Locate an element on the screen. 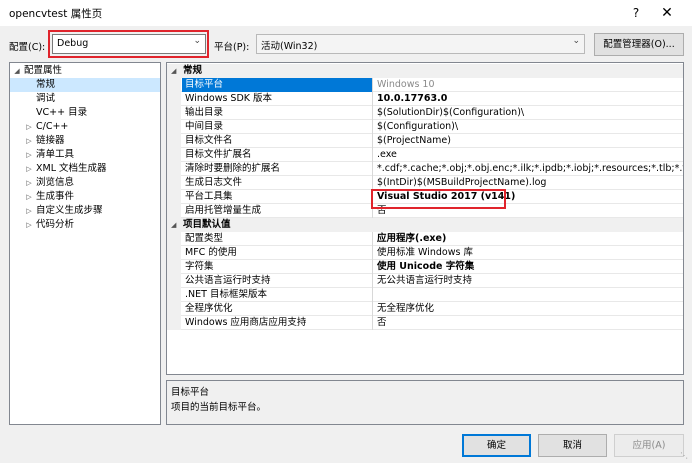  grid-property-row: 配置类型 应用程序(.exe) is located at coordinates (425, 239).